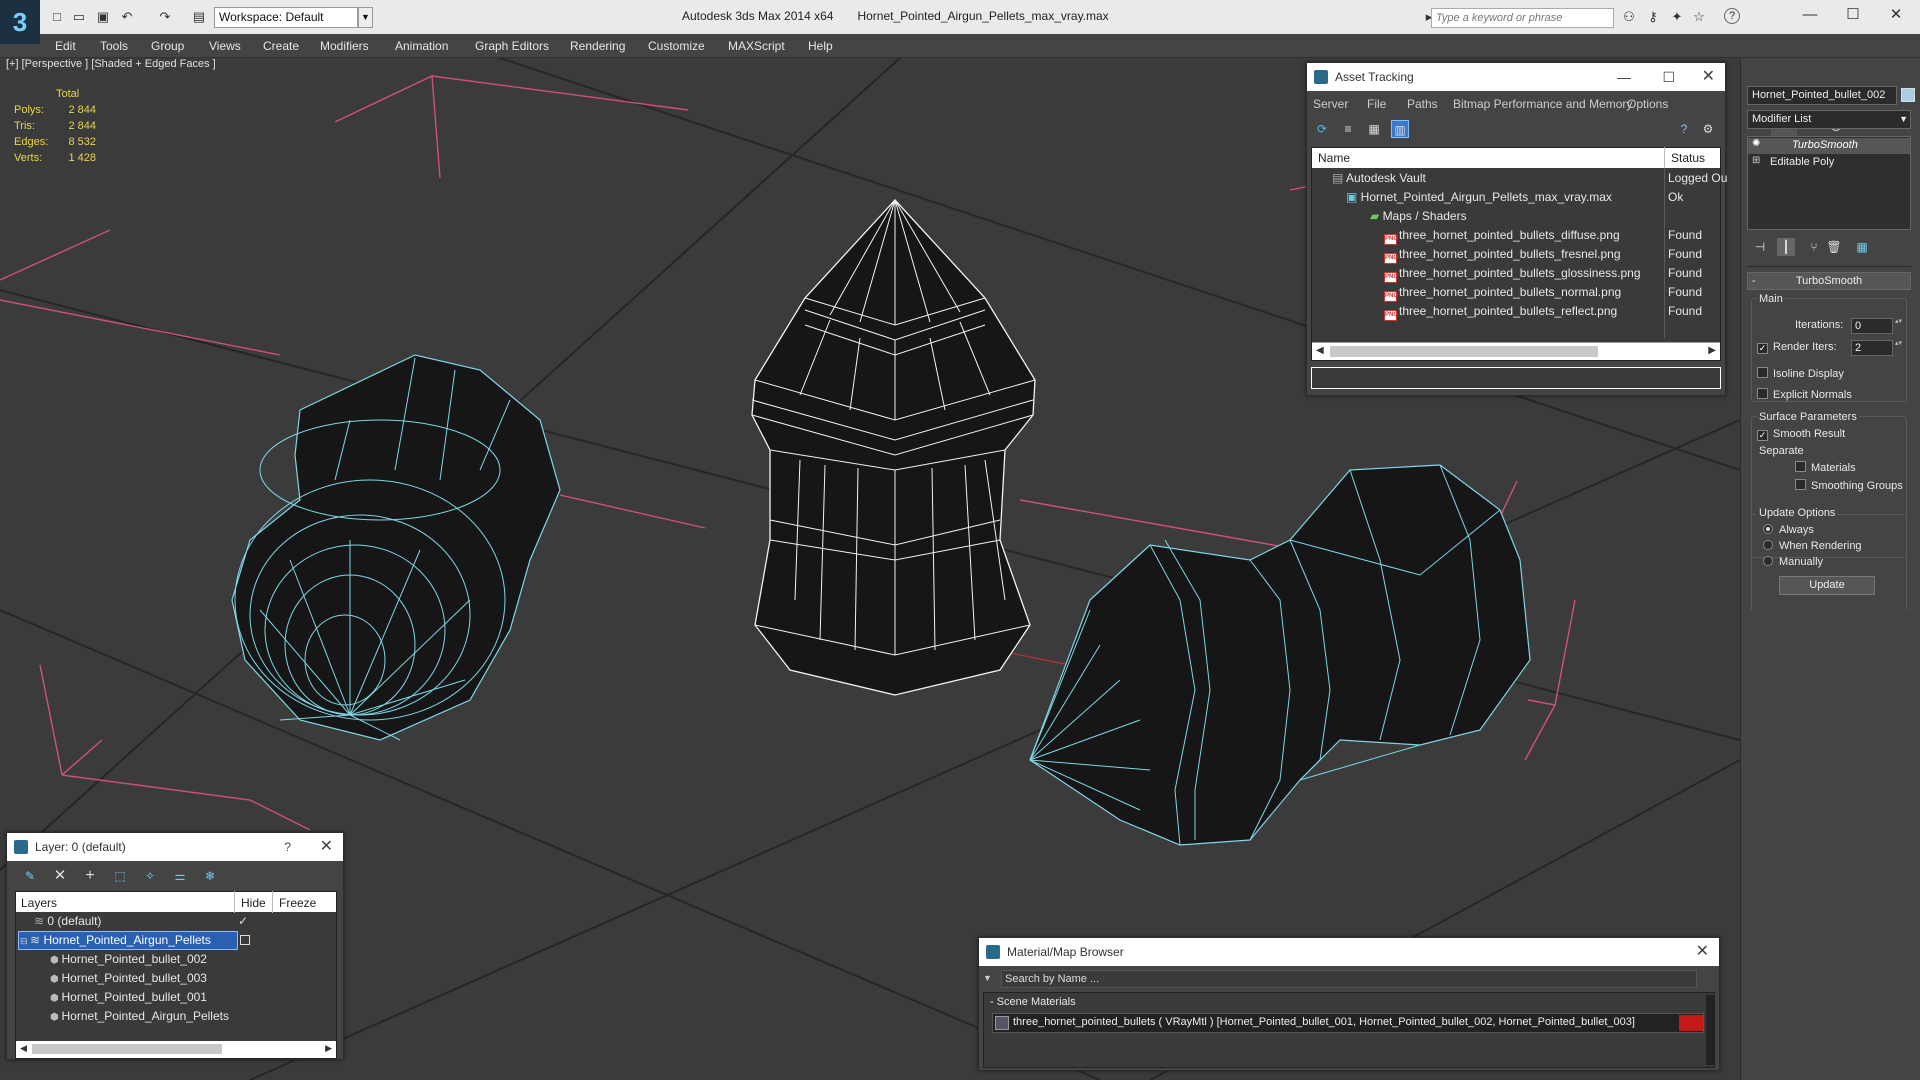  What do you see at coordinates (1877, 348) in the screenshot?
I see `render-iters-spinner: 2` at bounding box center [1877, 348].